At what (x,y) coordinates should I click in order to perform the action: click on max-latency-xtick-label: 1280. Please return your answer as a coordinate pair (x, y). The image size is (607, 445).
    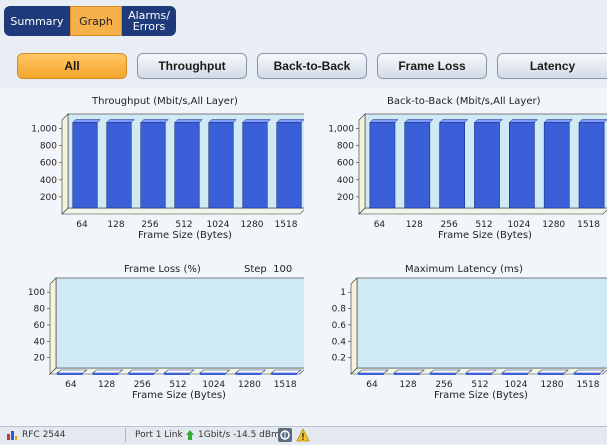
    Looking at the image, I should click on (552, 385).